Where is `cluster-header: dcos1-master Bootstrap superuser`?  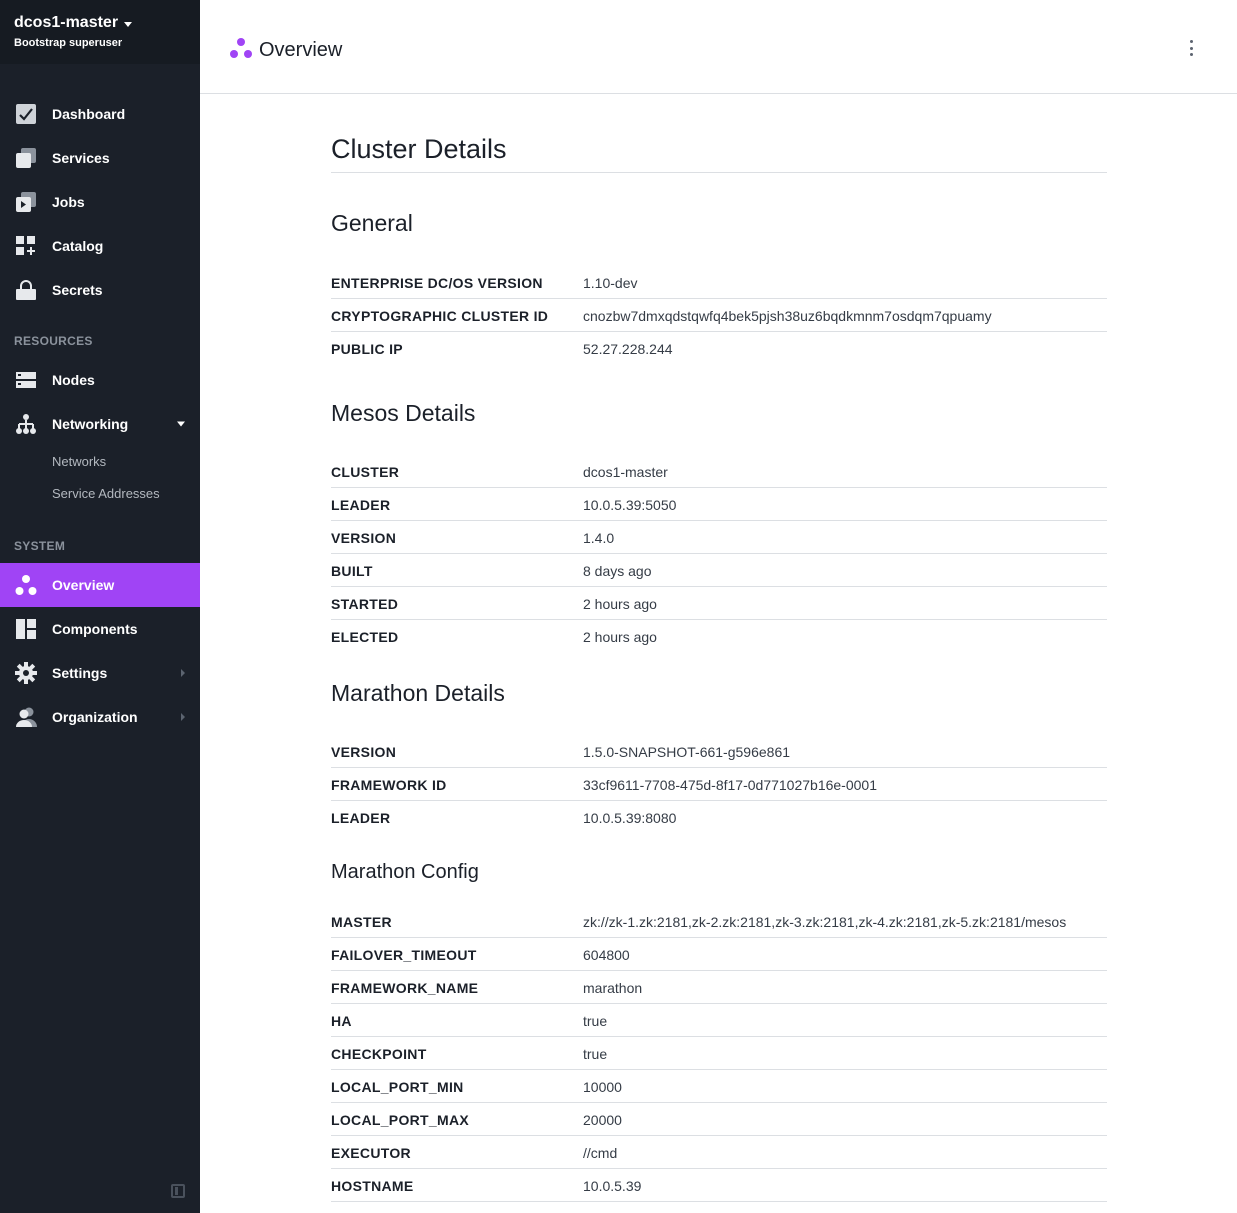
cluster-header: dcos1-master Bootstrap superuser is located at coordinates (100, 32).